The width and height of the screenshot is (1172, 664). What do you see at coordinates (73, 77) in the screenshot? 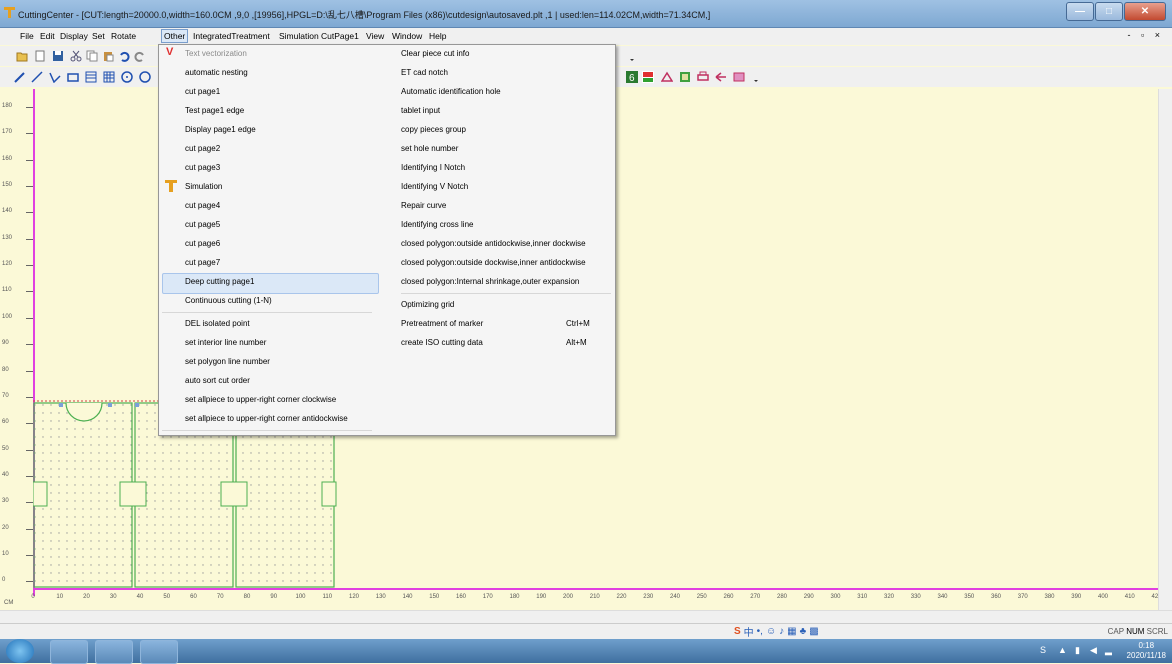
I see `rectangle-icon` at bounding box center [73, 77].